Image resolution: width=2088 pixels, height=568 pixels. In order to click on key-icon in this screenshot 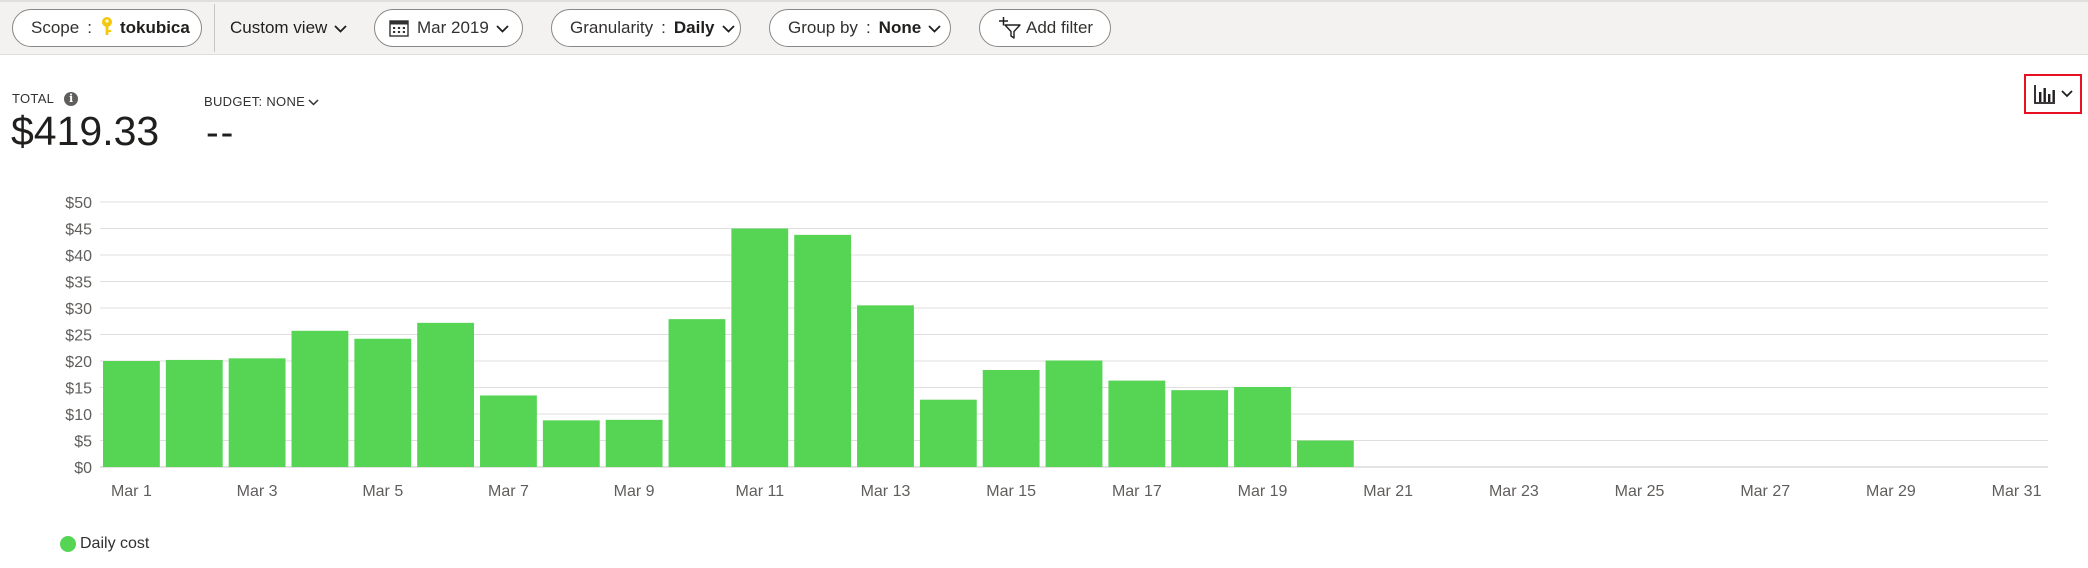, I will do `click(107, 28)`.